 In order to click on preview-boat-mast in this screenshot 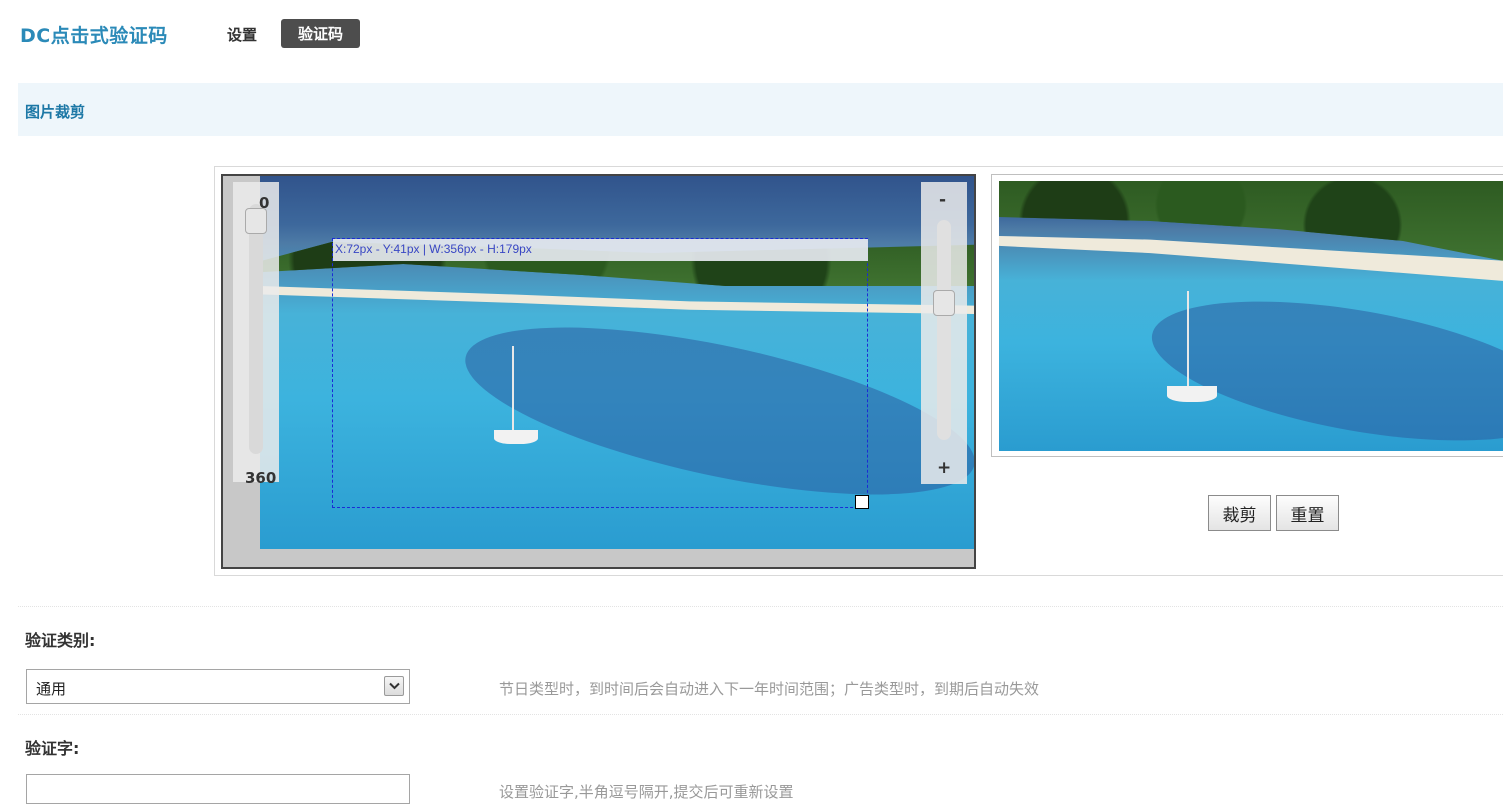, I will do `click(1188, 341)`.